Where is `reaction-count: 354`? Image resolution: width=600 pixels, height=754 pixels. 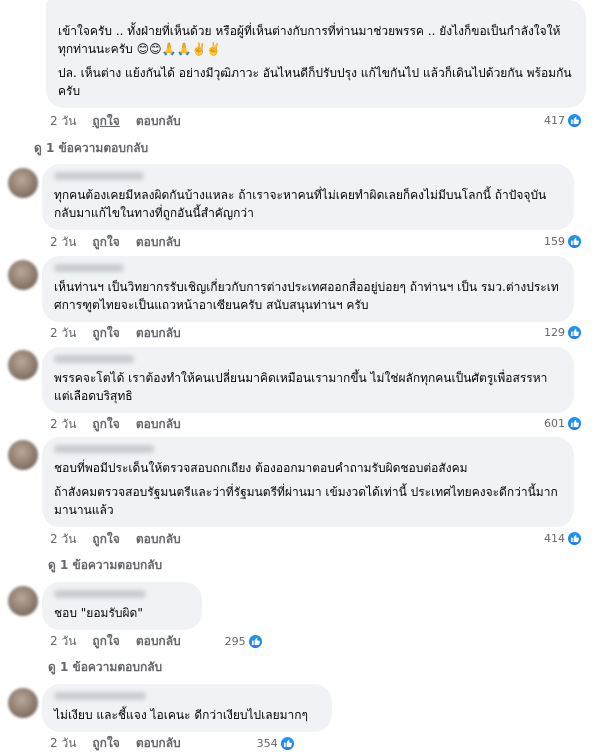
reaction-count: 354 is located at coordinates (275, 743).